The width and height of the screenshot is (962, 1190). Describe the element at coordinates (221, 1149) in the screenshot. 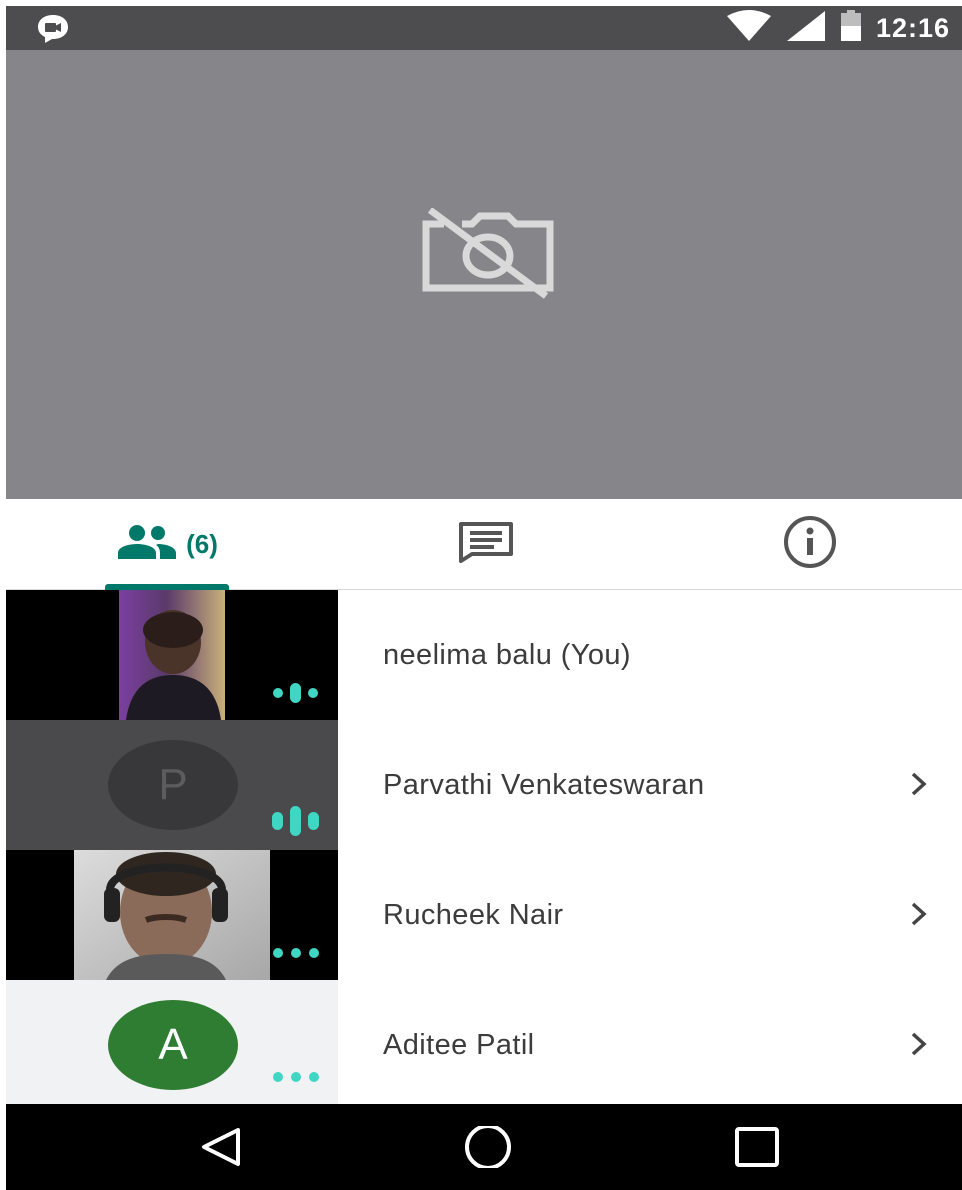

I see `back-icon` at that location.